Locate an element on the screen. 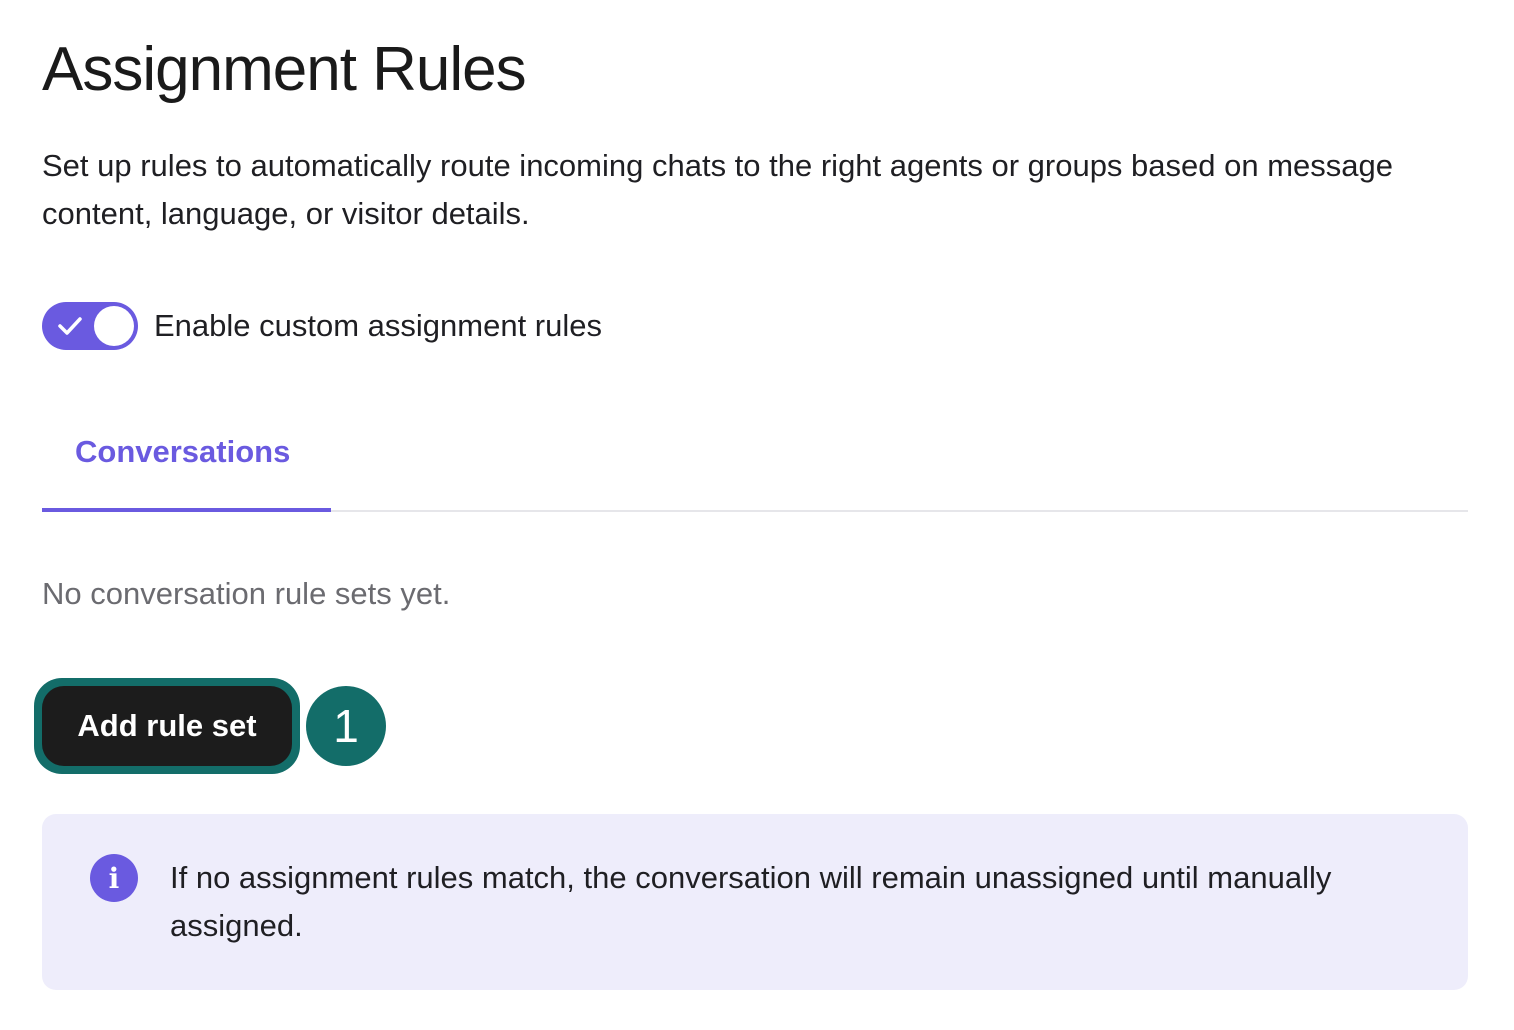  enable-rules-row: Enable custom assignment rules is located at coordinates (322, 326).